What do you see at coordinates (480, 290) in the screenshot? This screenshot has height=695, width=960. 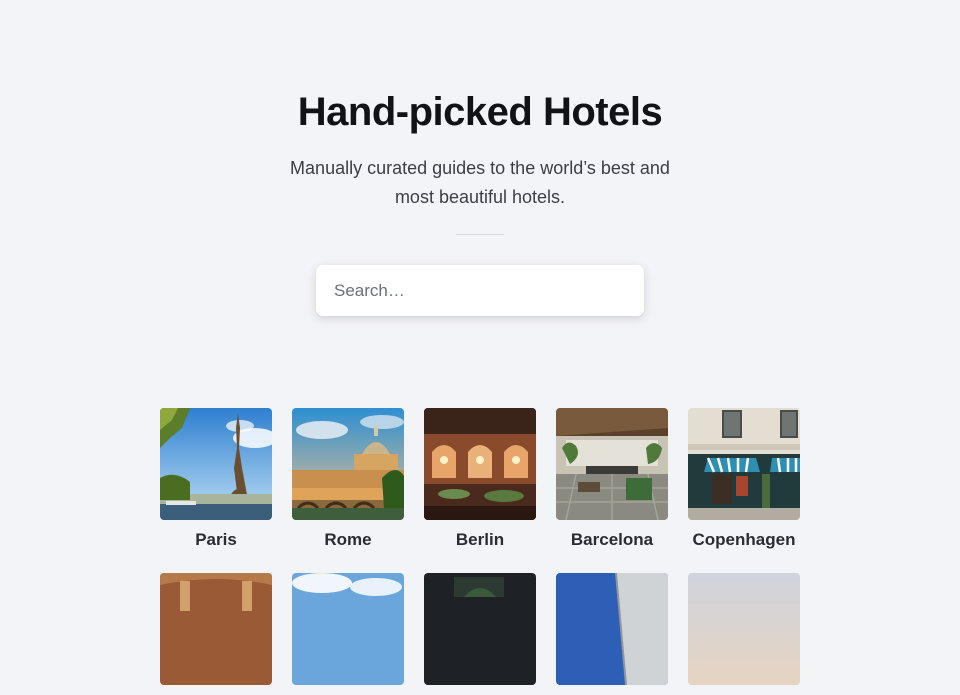 I see `search-input` at bounding box center [480, 290].